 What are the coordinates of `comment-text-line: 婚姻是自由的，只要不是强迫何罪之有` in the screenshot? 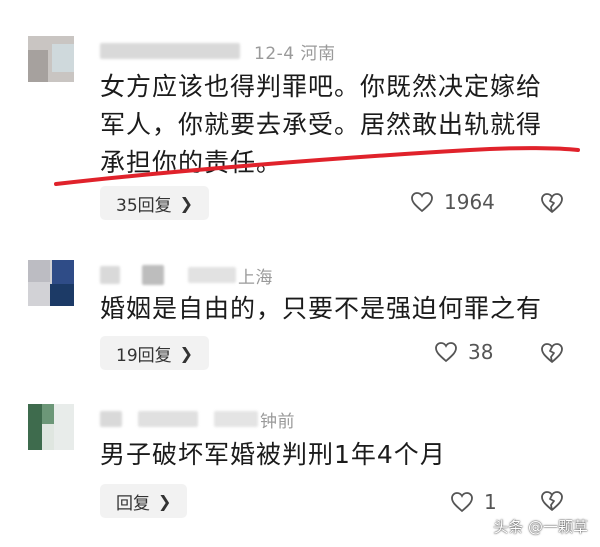 It's located at (321, 308).